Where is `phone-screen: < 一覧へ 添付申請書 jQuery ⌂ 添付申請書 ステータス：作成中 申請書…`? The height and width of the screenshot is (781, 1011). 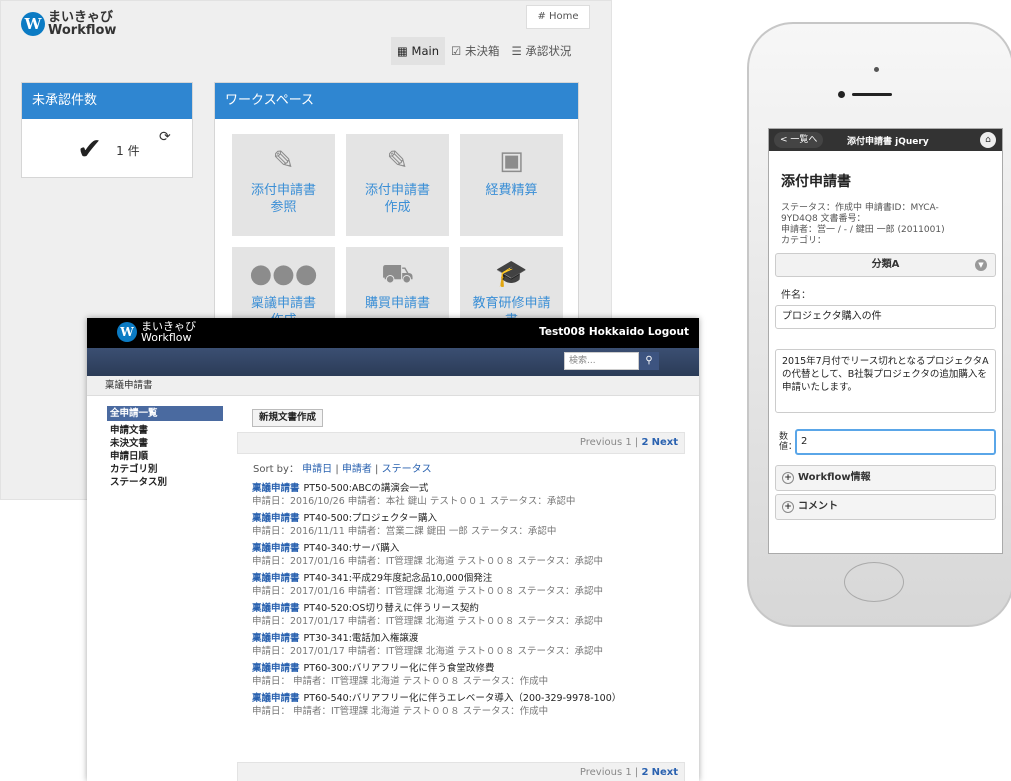
phone-screen: < 一覧へ 添付申請書 jQuery ⌂ 添付申請書 ステータス：作成中 申請書… is located at coordinates (885, 341).